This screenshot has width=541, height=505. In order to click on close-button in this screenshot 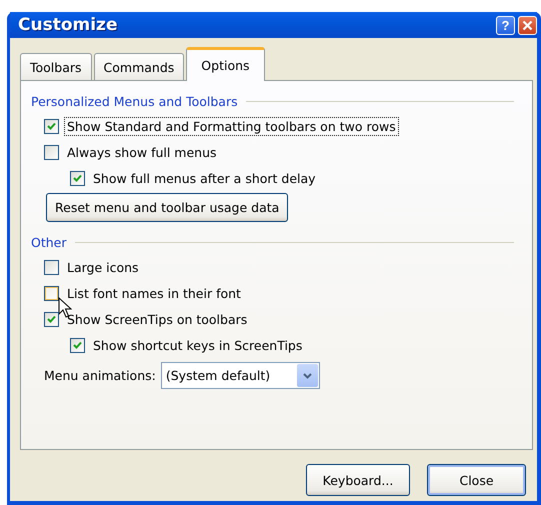, I will do `click(527, 25)`.